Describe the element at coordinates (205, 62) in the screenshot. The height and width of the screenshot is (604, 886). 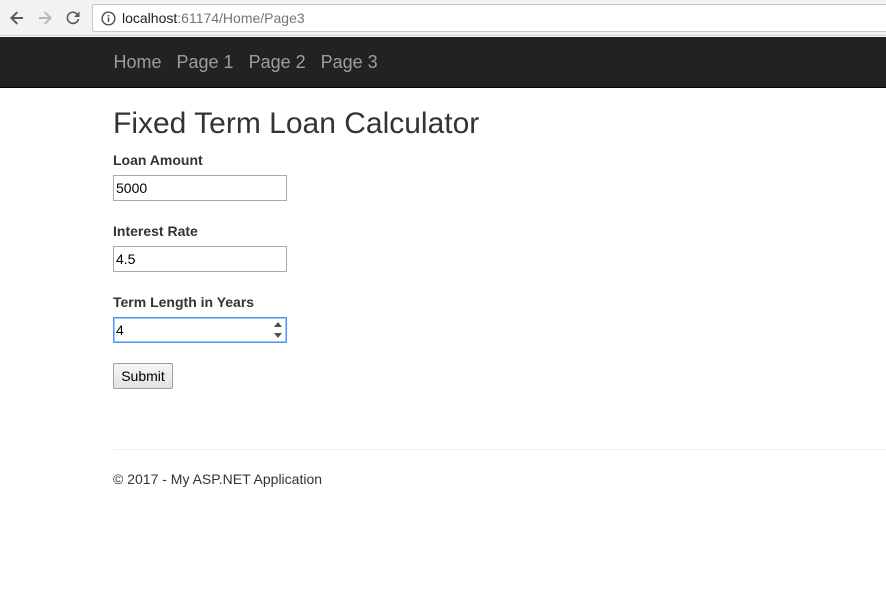
I see `nav-link-page-1: Page 1` at that location.